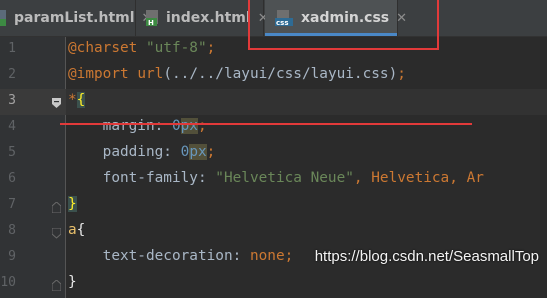 The height and width of the screenshot is (298, 547). What do you see at coordinates (345, 18) in the screenshot?
I see `tab-label: xadmin.css` at bounding box center [345, 18].